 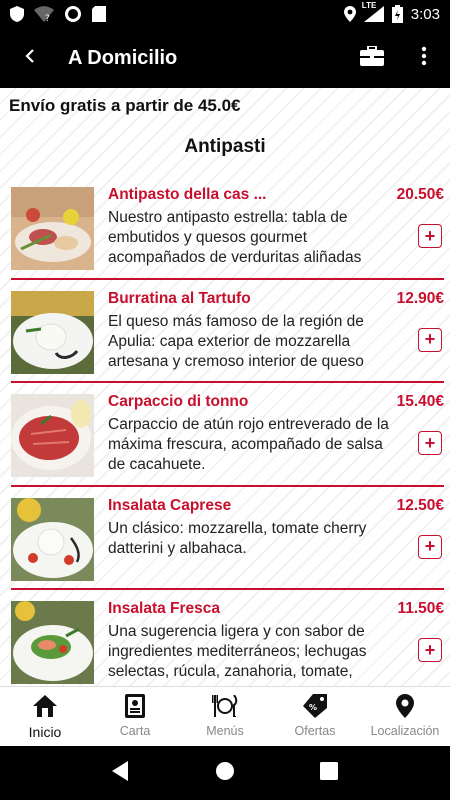 What do you see at coordinates (420, 194) in the screenshot?
I see `dish-price: 20.50€` at bounding box center [420, 194].